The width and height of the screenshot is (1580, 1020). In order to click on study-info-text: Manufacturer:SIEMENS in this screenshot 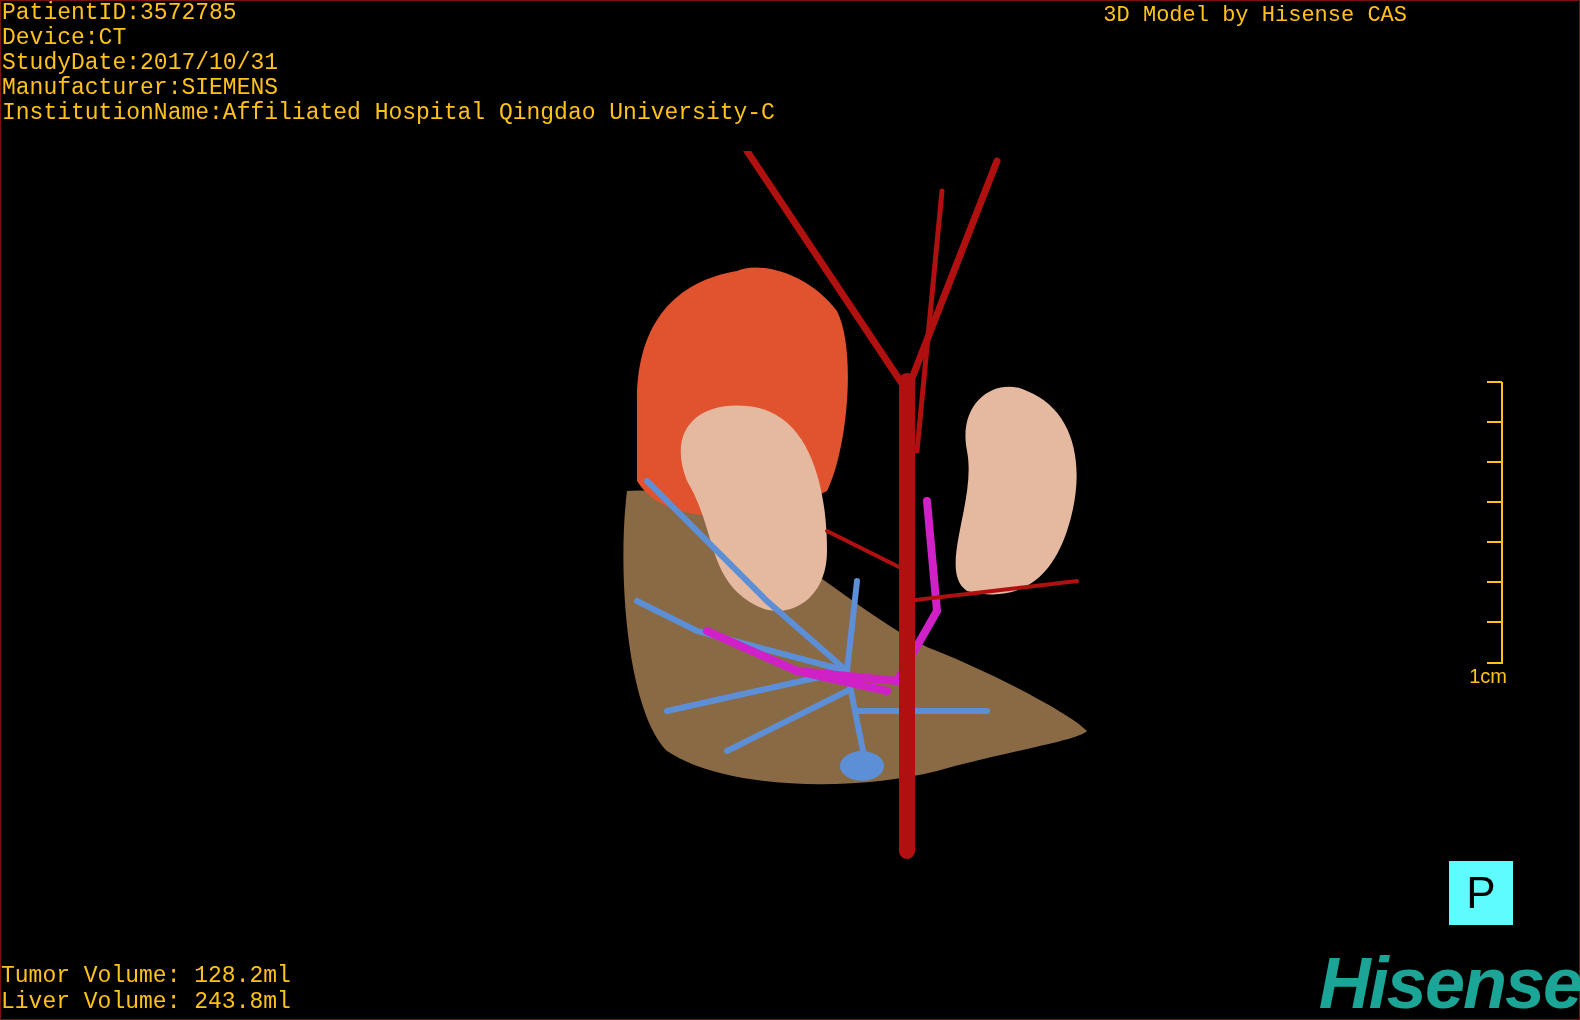, I will do `click(141, 88)`.